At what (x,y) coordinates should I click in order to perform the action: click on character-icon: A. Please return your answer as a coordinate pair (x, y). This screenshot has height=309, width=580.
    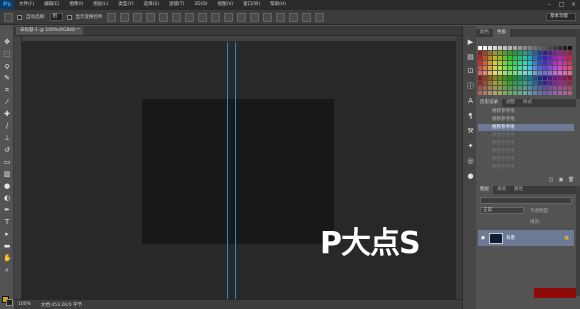
    Looking at the image, I should click on (470, 101).